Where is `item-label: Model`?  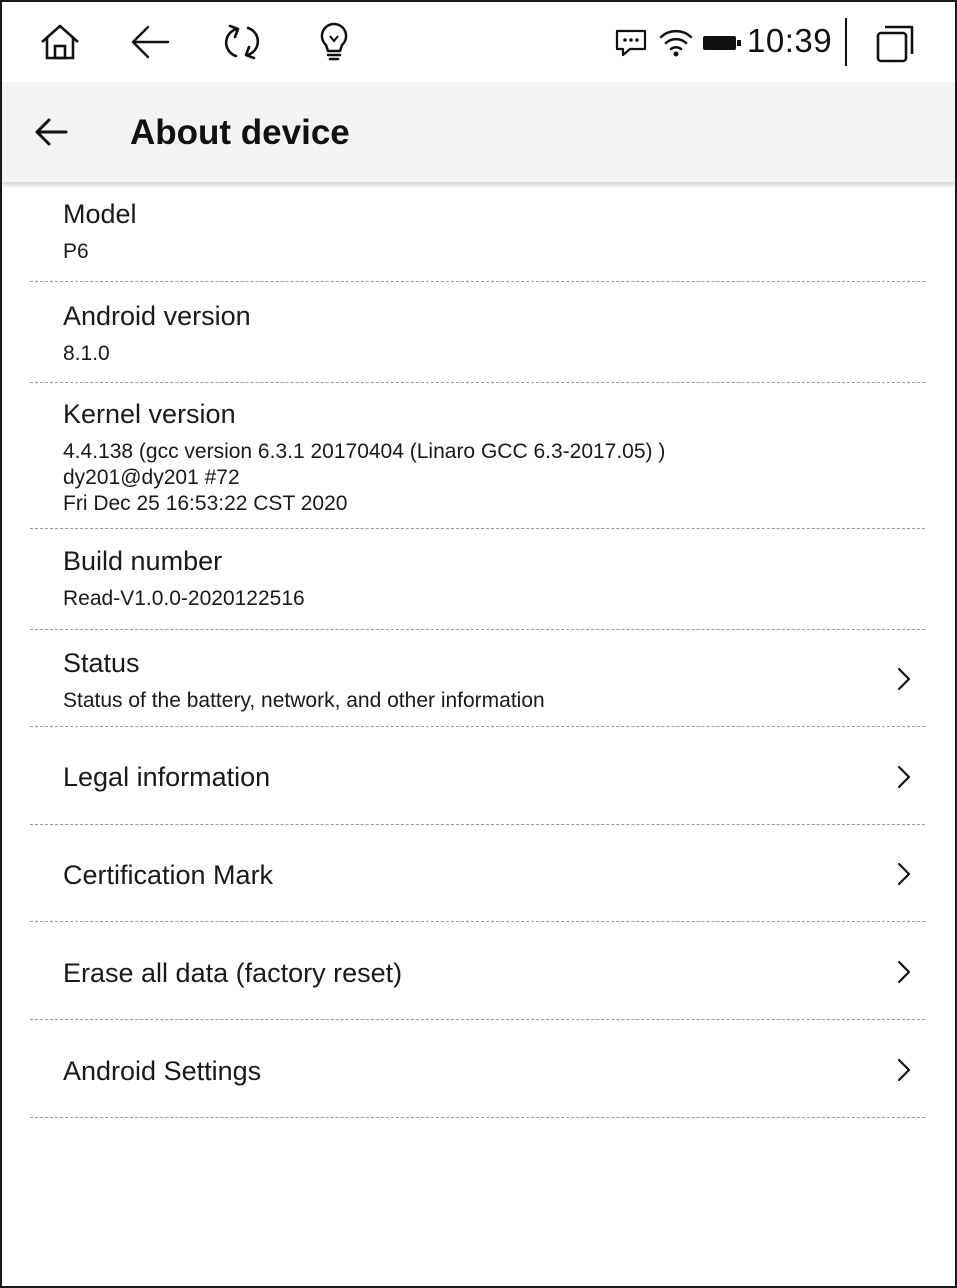 item-label: Model is located at coordinates (100, 214).